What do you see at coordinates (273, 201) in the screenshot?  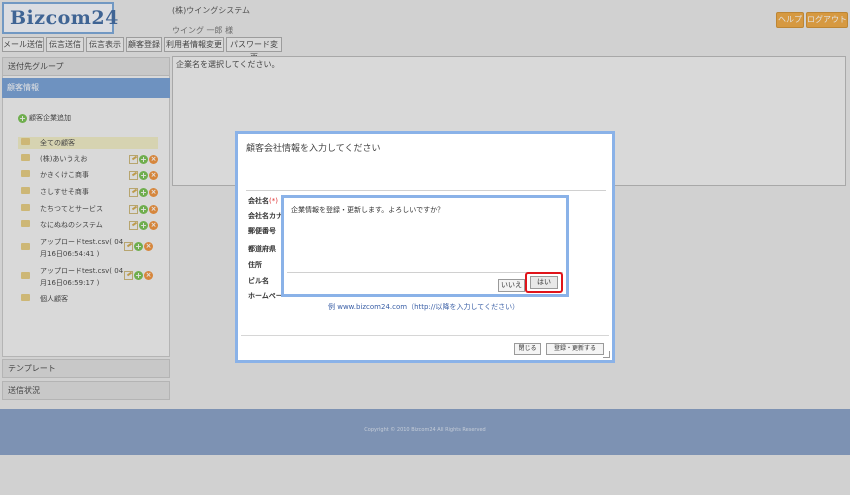 I see `required-marker: (*)` at bounding box center [273, 201].